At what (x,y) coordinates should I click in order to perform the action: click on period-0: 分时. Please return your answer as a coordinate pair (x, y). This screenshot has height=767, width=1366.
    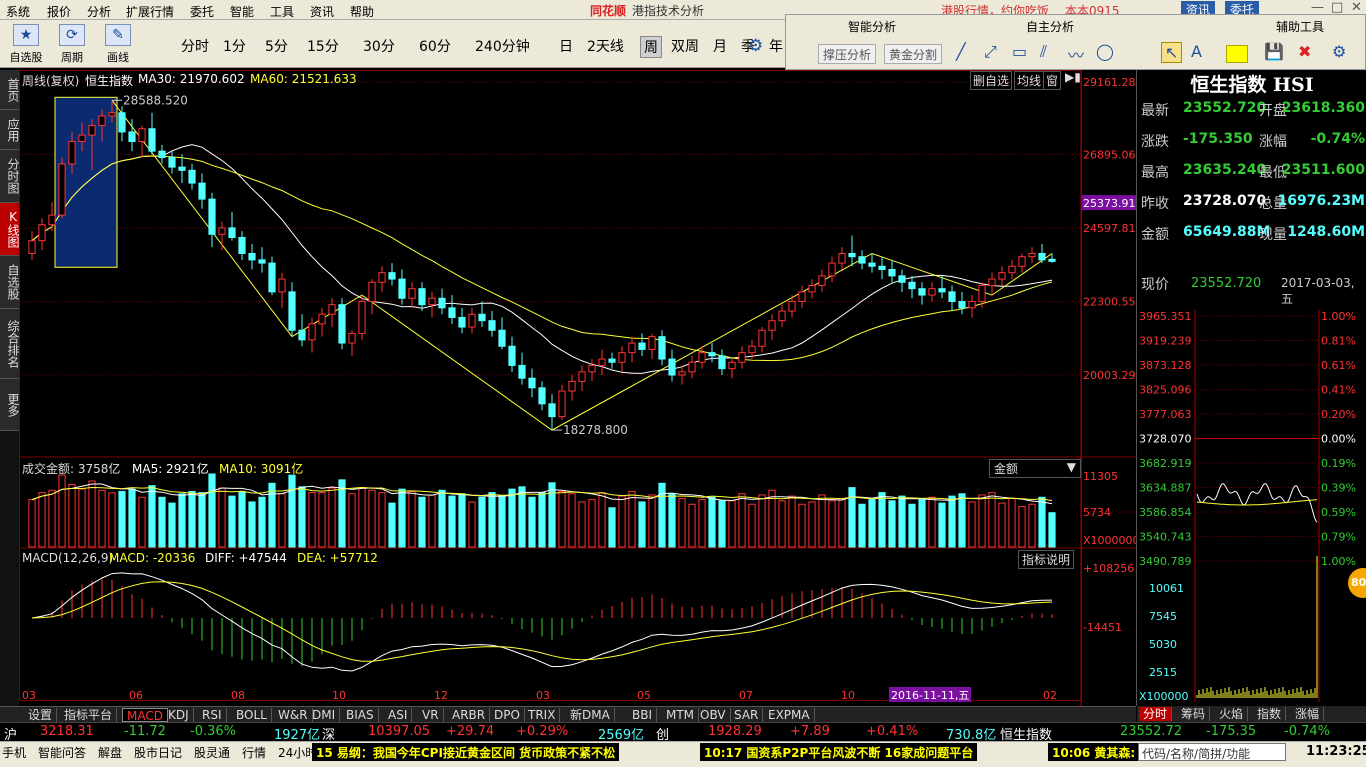
    Looking at the image, I should click on (195, 46).